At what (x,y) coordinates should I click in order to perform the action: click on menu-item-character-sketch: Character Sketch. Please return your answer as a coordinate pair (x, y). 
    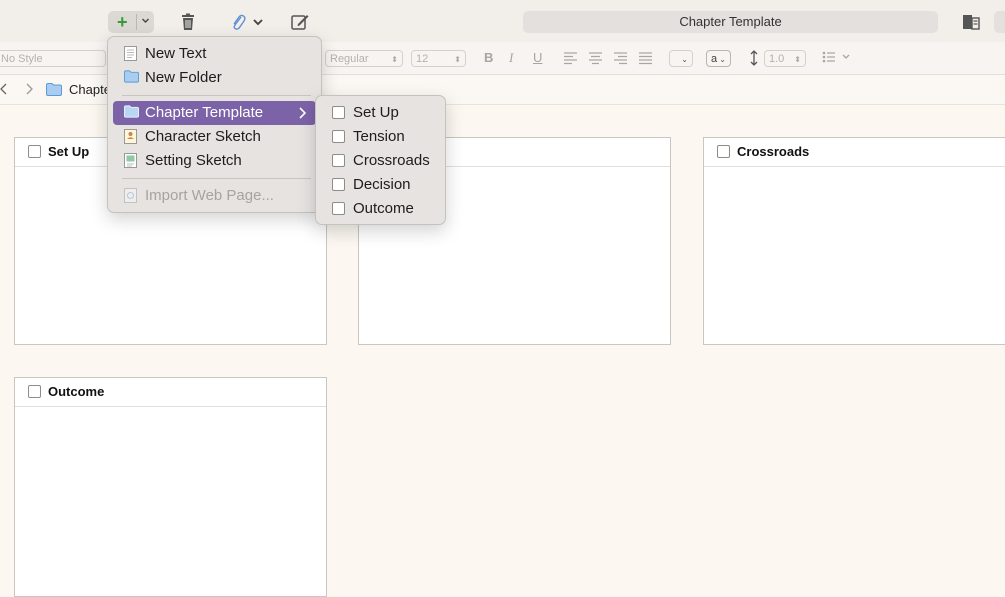
    Looking at the image, I should click on (214, 137).